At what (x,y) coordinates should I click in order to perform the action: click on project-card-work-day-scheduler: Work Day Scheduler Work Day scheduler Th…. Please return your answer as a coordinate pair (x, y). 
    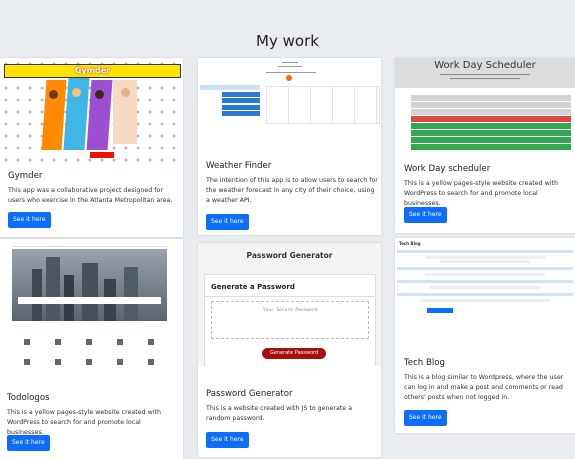
    Looking at the image, I should click on (485, 145).